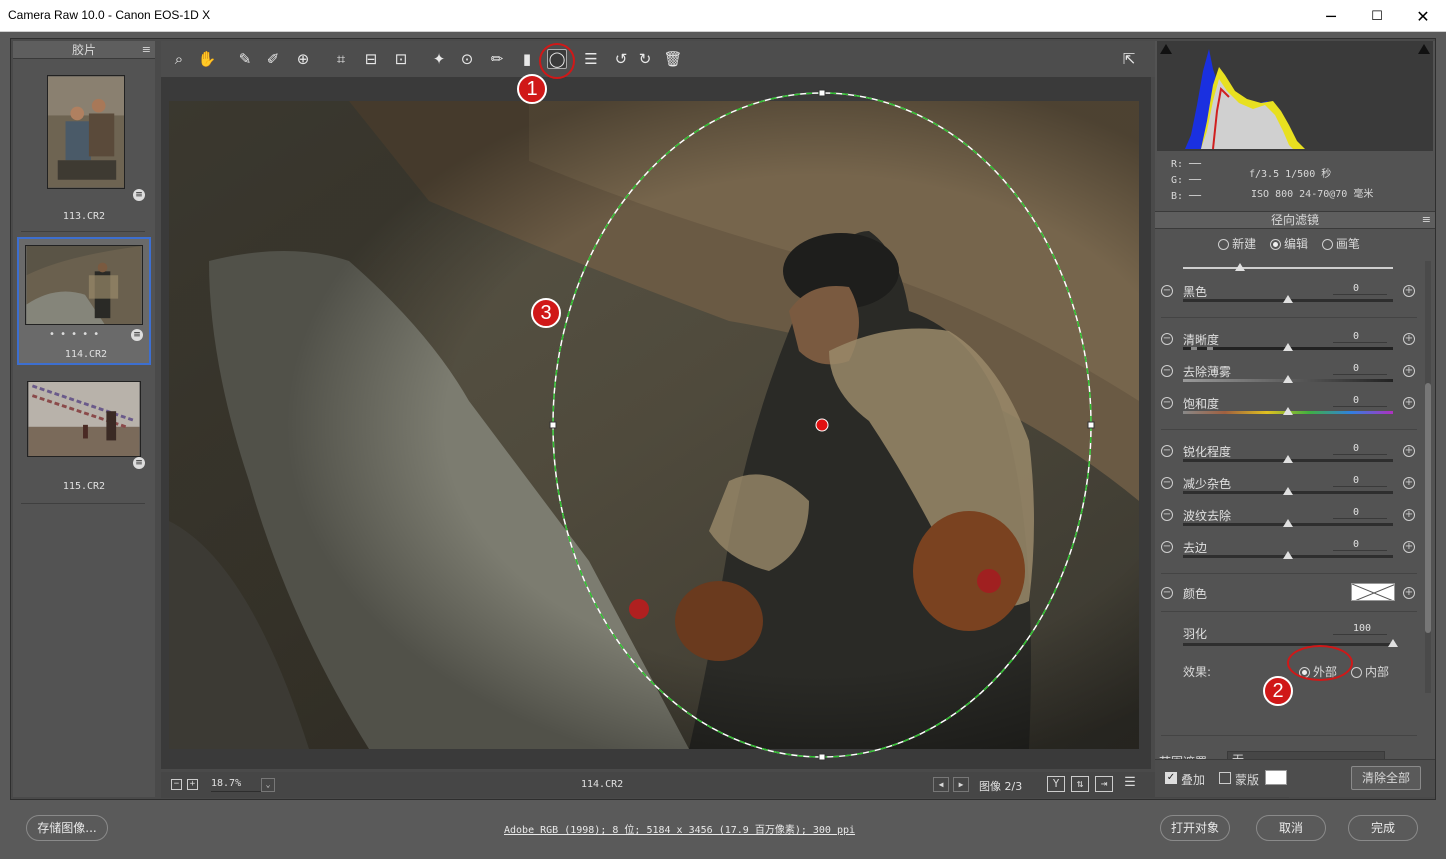 This screenshot has width=1446, height=859. What do you see at coordinates (1276, 777) in the screenshot?
I see `mask-color-swatch` at bounding box center [1276, 777].